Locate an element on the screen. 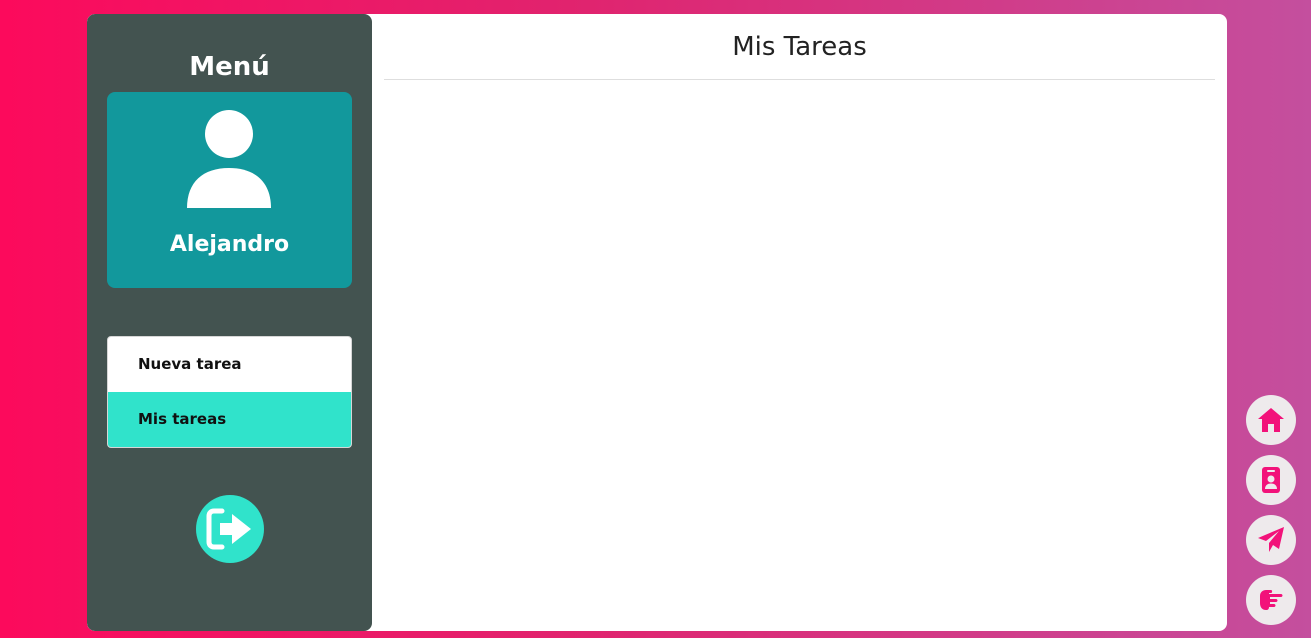 The width and height of the screenshot is (1311, 638). home-icon is located at coordinates (1271, 420).